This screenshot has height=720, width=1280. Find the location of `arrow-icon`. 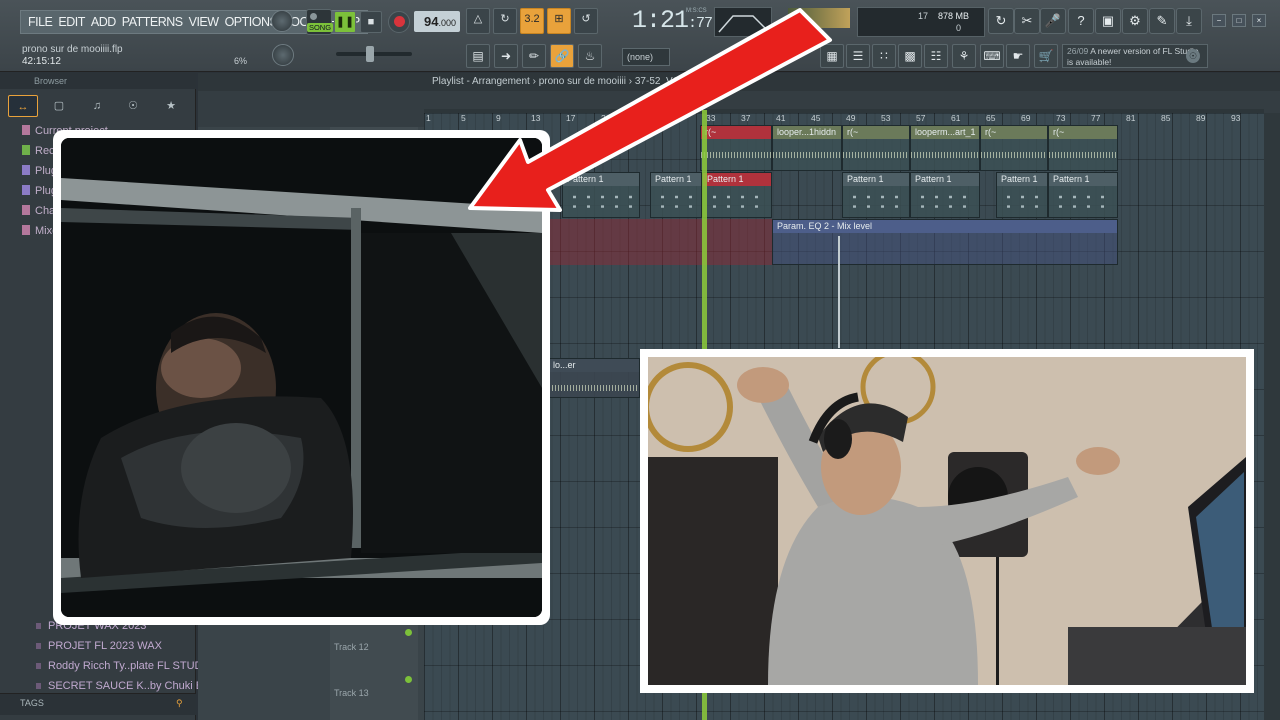

arrow-icon is located at coordinates (650, 110).